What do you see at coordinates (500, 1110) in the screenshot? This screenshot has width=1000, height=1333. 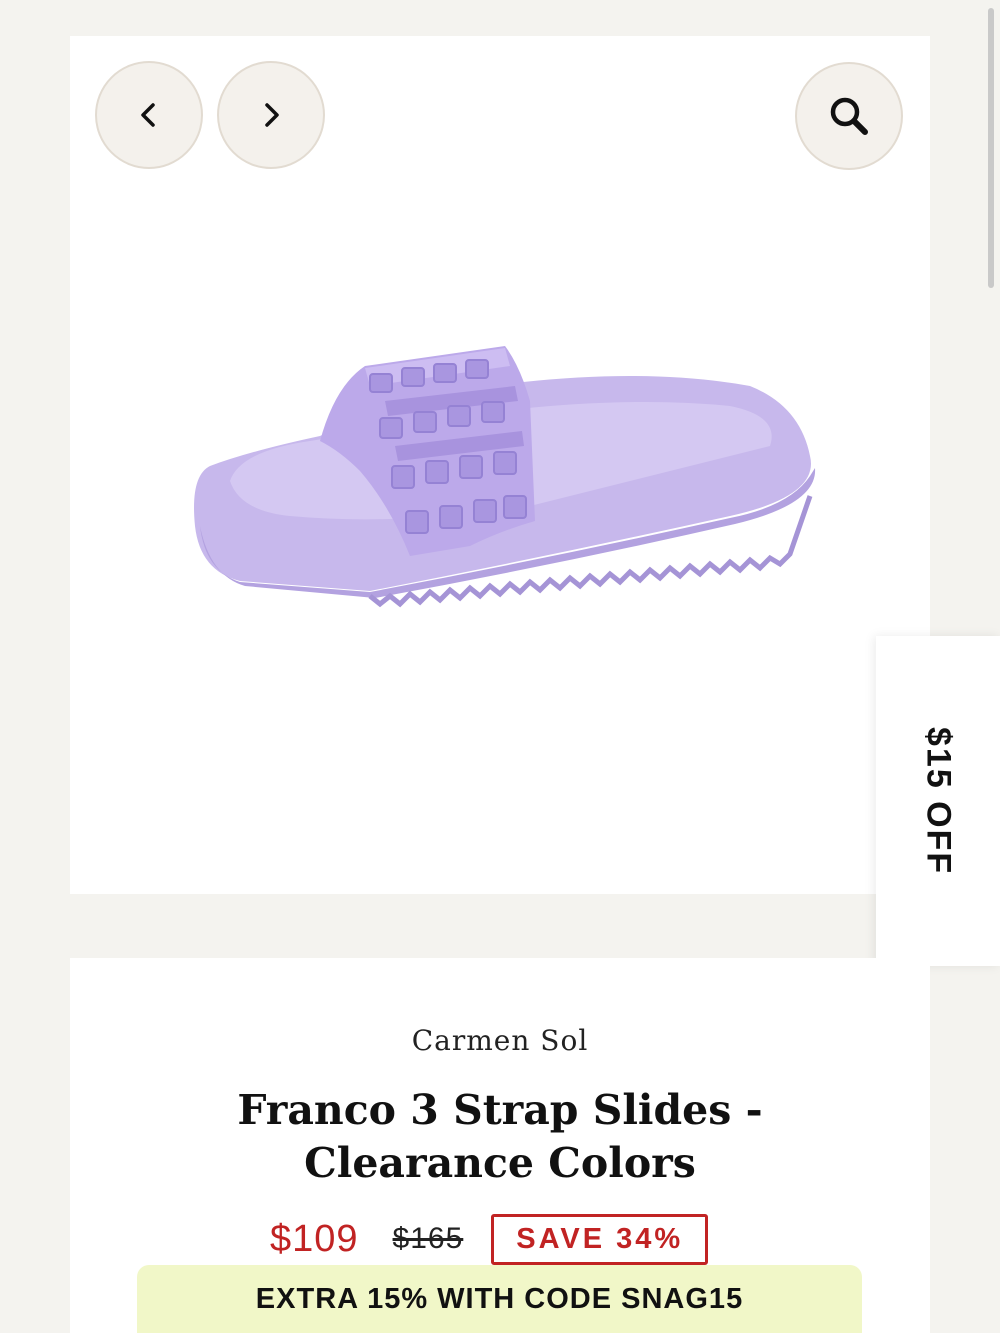 I see `product-title-line1: Franco 3 Strap Slides -` at bounding box center [500, 1110].